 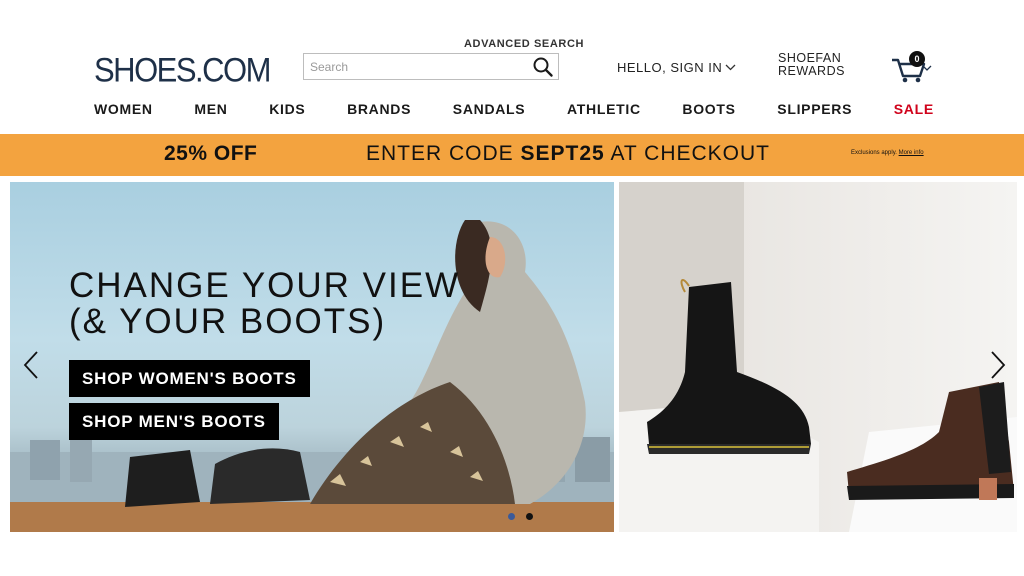 What do you see at coordinates (420, 67) in the screenshot?
I see `search-input` at bounding box center [420, 67].